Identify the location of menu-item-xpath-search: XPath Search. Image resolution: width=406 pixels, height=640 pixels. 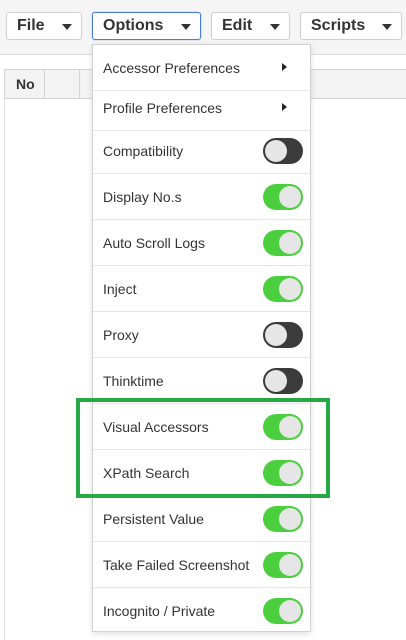
(201, 473).